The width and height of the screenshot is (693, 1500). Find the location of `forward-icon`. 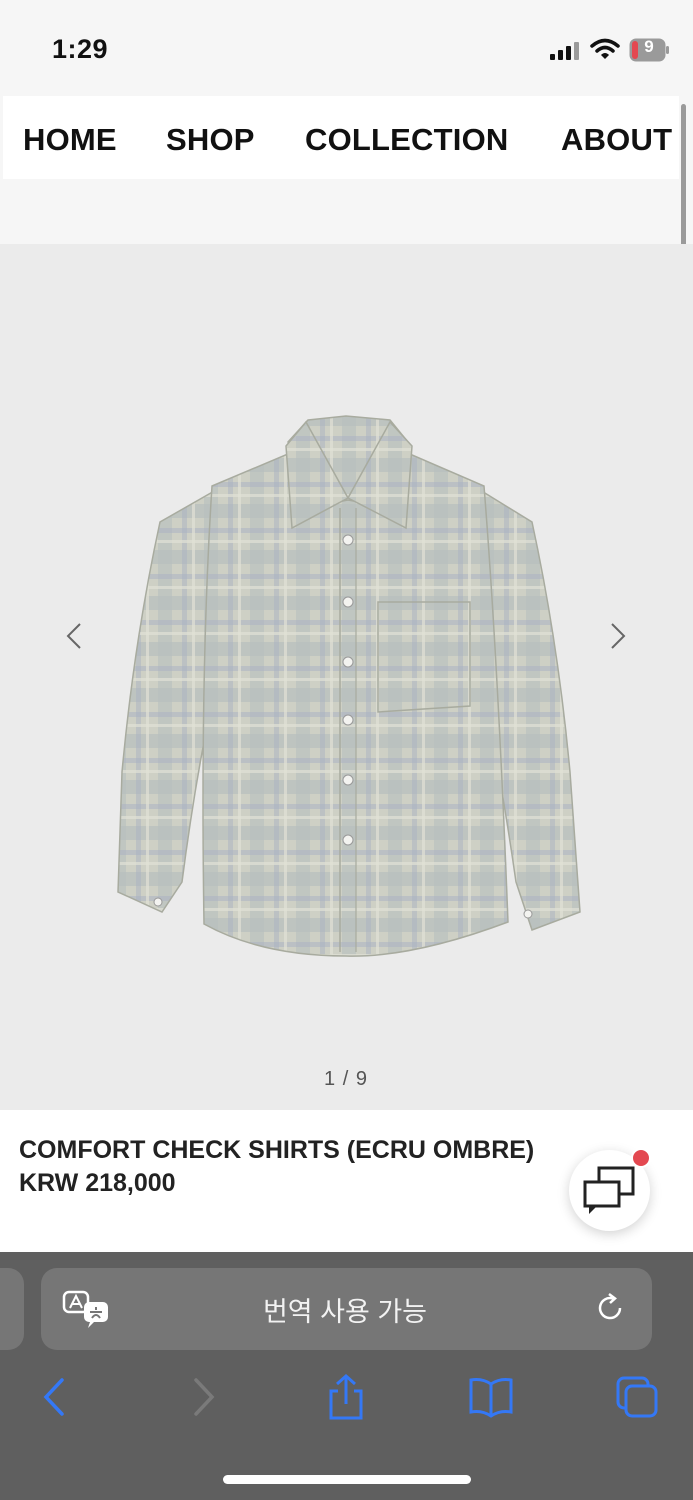

forward-icon is located at coordinates (203, 1397).